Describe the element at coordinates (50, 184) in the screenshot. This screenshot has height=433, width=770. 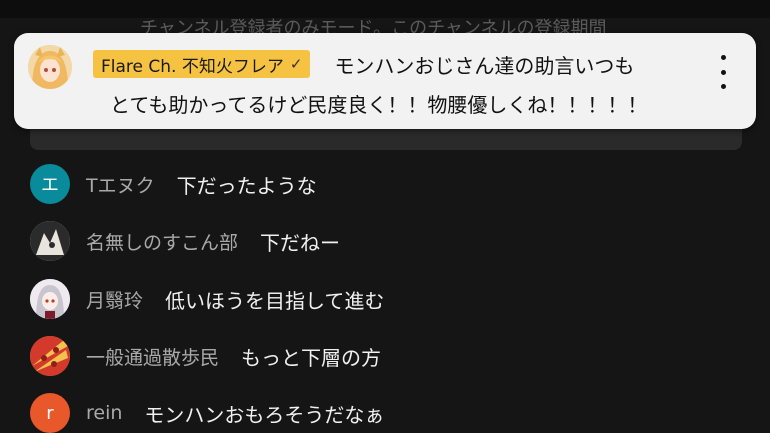
I see `avatar: エ` at that location.